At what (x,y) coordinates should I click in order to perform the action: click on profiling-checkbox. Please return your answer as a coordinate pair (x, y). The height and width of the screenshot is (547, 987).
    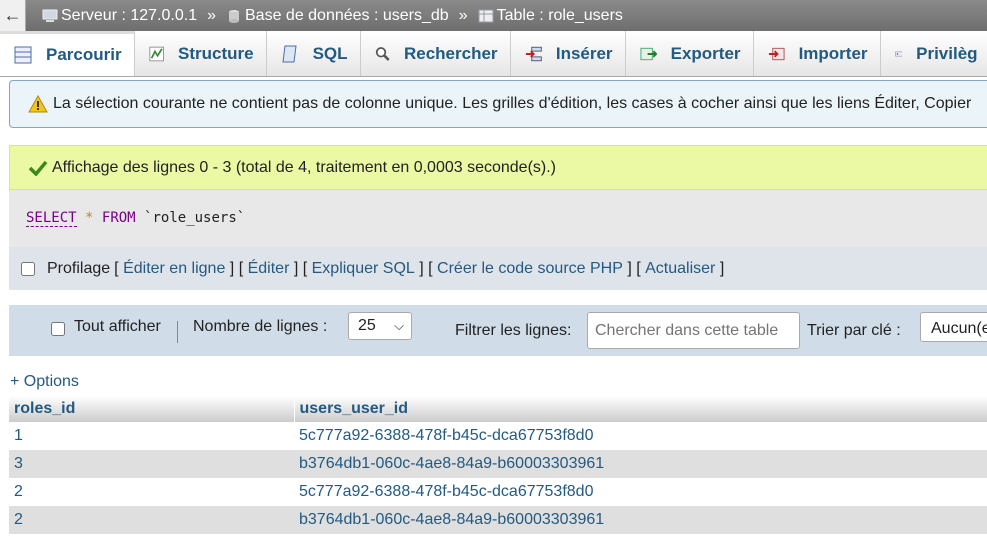
    Looking at the image, I should click on (28, 268).